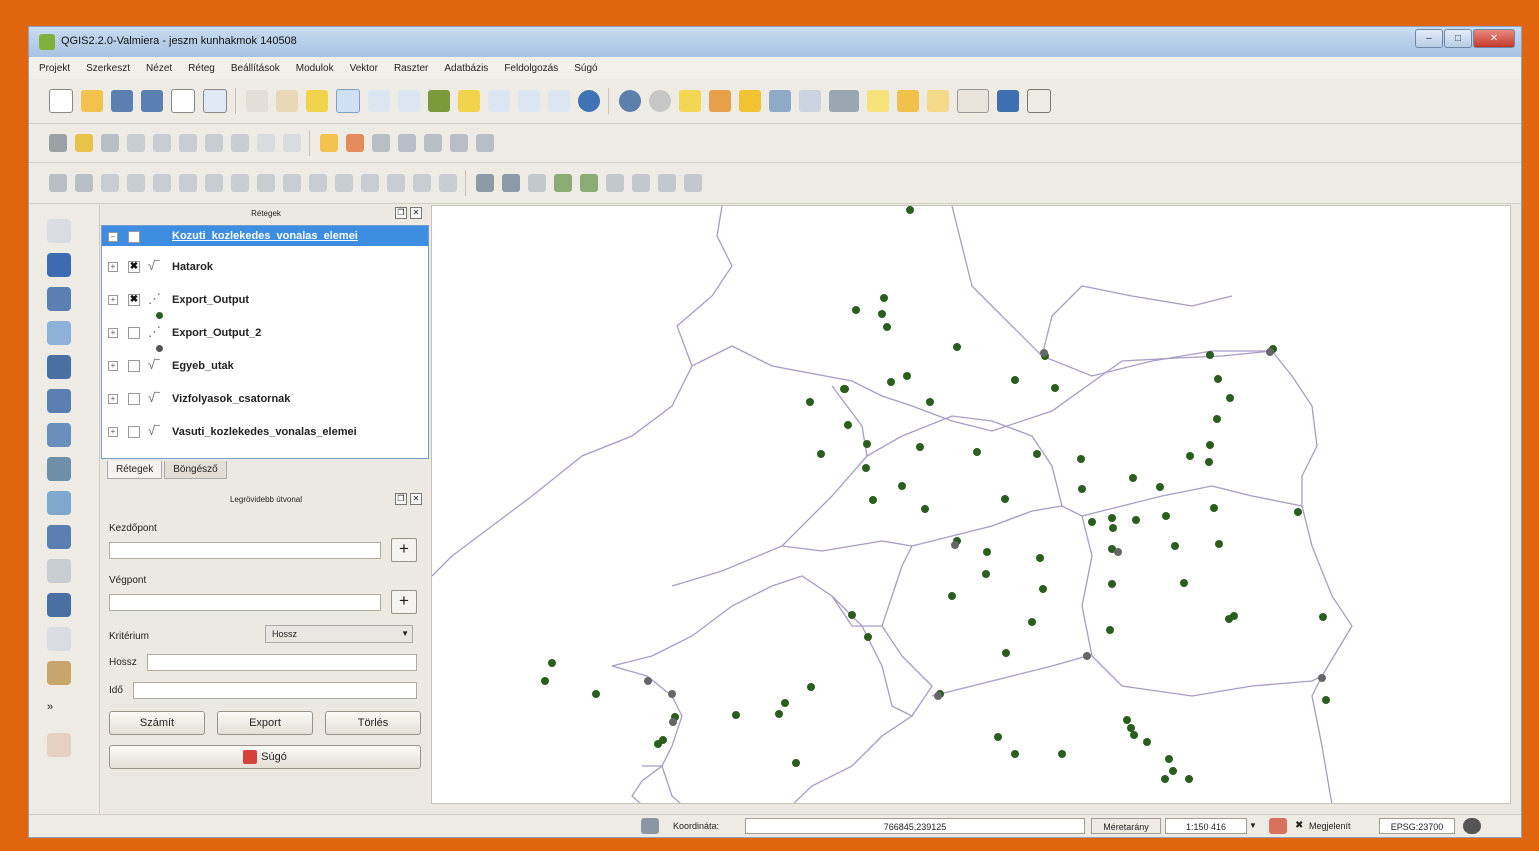 The width and height of the screenshot is (1539, 851). I want to click on cut-features-icon, so click(240, 143).